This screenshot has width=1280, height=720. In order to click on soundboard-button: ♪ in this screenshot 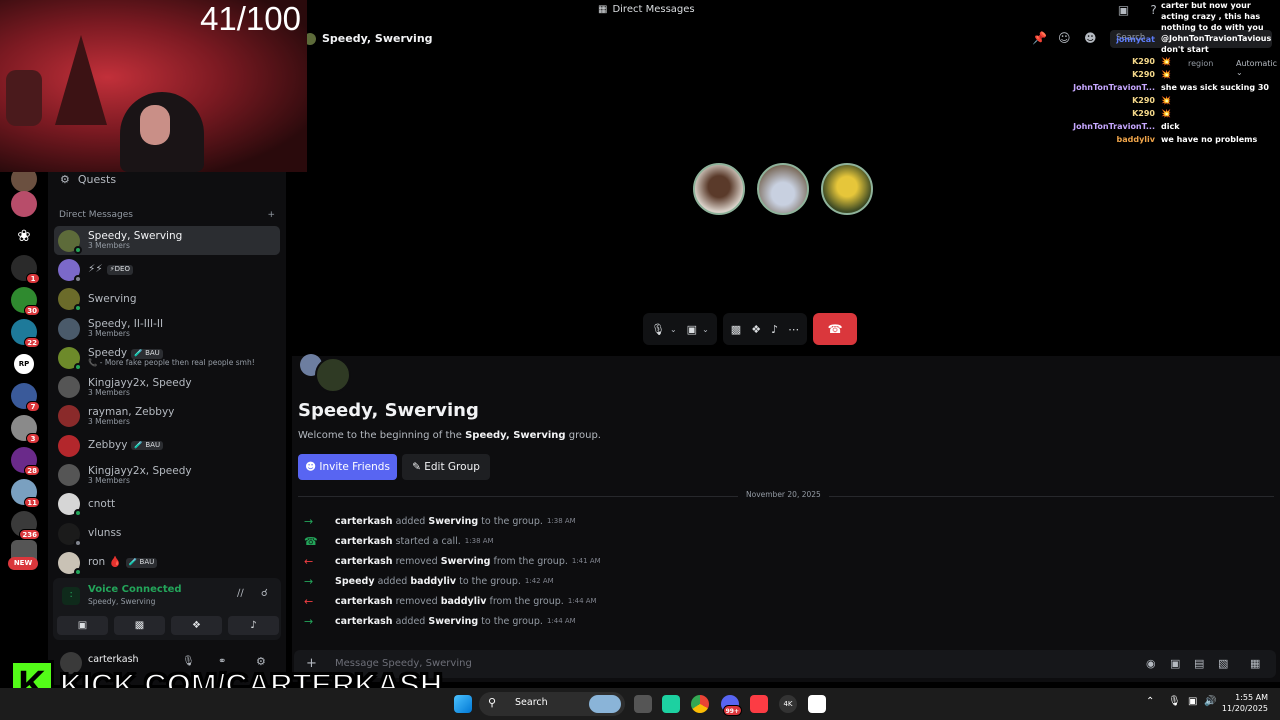, I will do `click(253, 625)`.